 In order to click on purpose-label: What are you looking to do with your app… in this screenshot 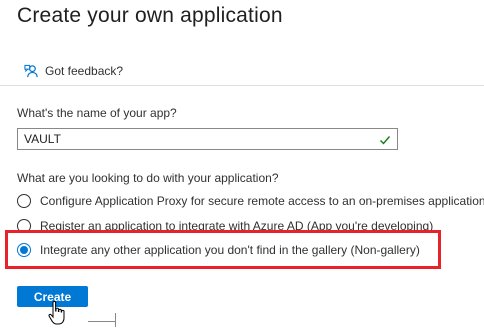, I will do `click(148, 178)`.